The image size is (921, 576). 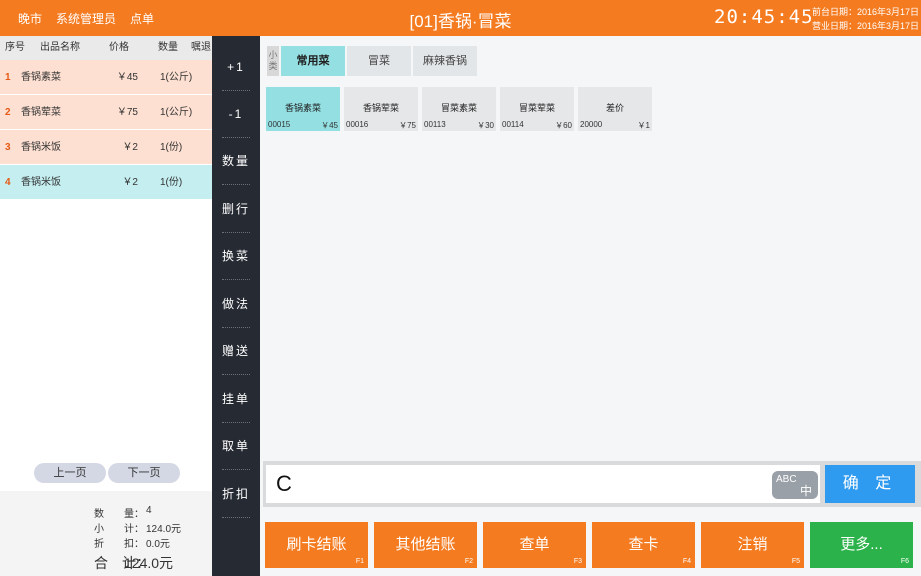 What do you see at coordinates (70, 473) in the screenshot?
I see `prev-page-button: 上一页` at bounding box center [70, 473].